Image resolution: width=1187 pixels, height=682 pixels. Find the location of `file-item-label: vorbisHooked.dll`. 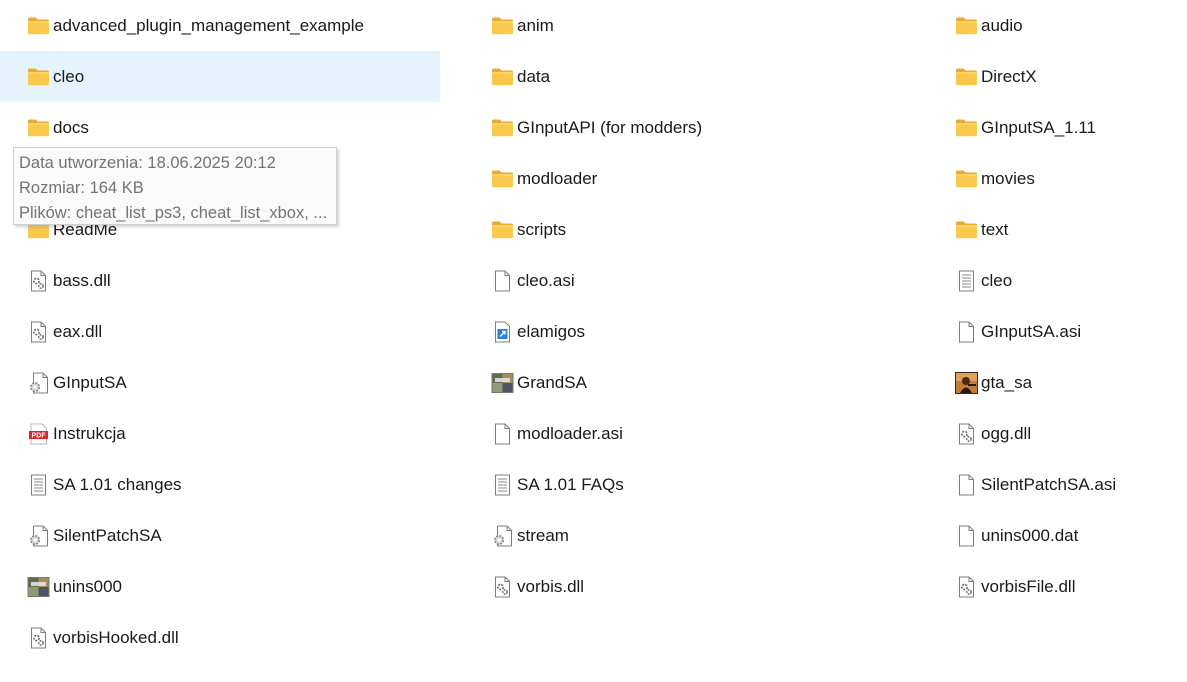

file-item-label: vorbisHooked.dll is located at coordinates (116, 637).